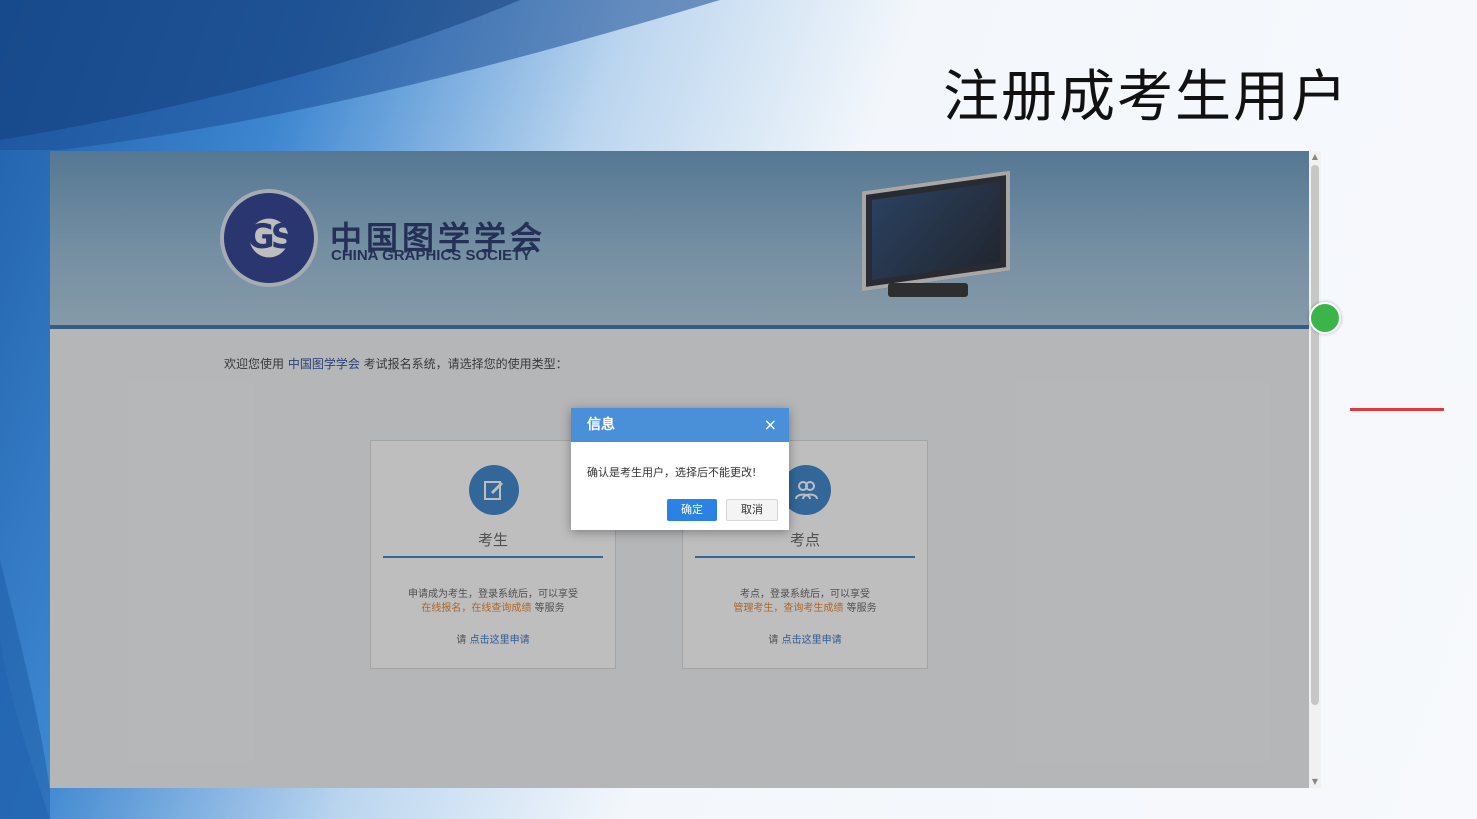 The width and height of the screenshot is (1477, 819). I want to click on scrollbar: ▲ ▼, so click(1315, 469).